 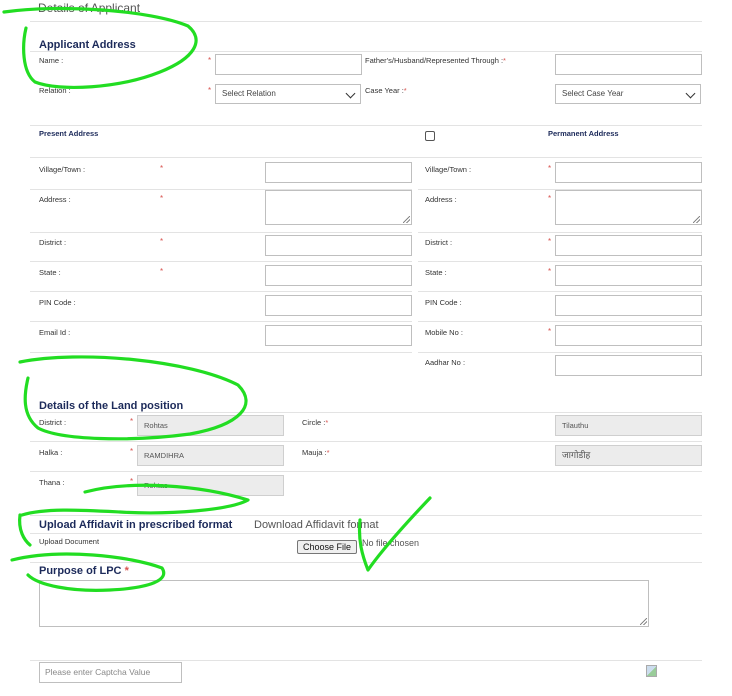 I want to click on affidavit-heading: Upload Affidavit in prescribed format, so click(x=136, y=525).